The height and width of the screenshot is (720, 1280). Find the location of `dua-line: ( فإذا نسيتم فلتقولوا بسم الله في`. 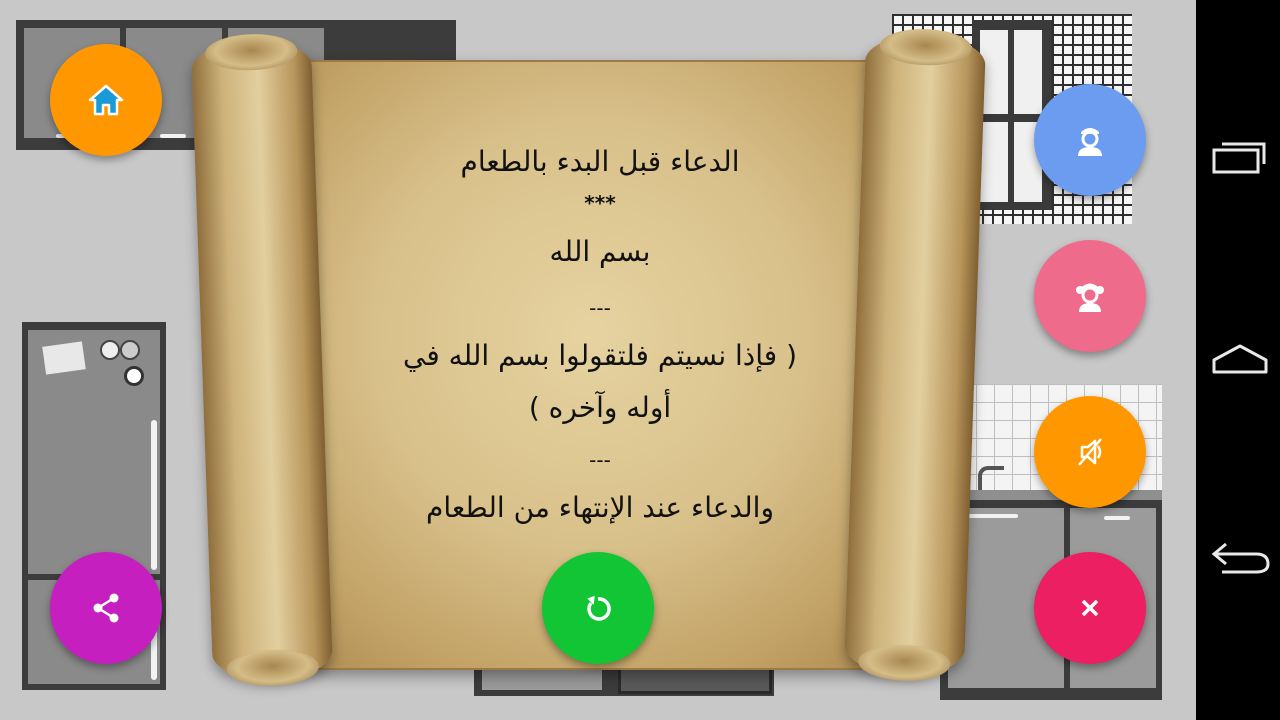

dua-line: ( فإذا نسيتم فلتقولوا بسم الله في is located at coordinates (600, 355).